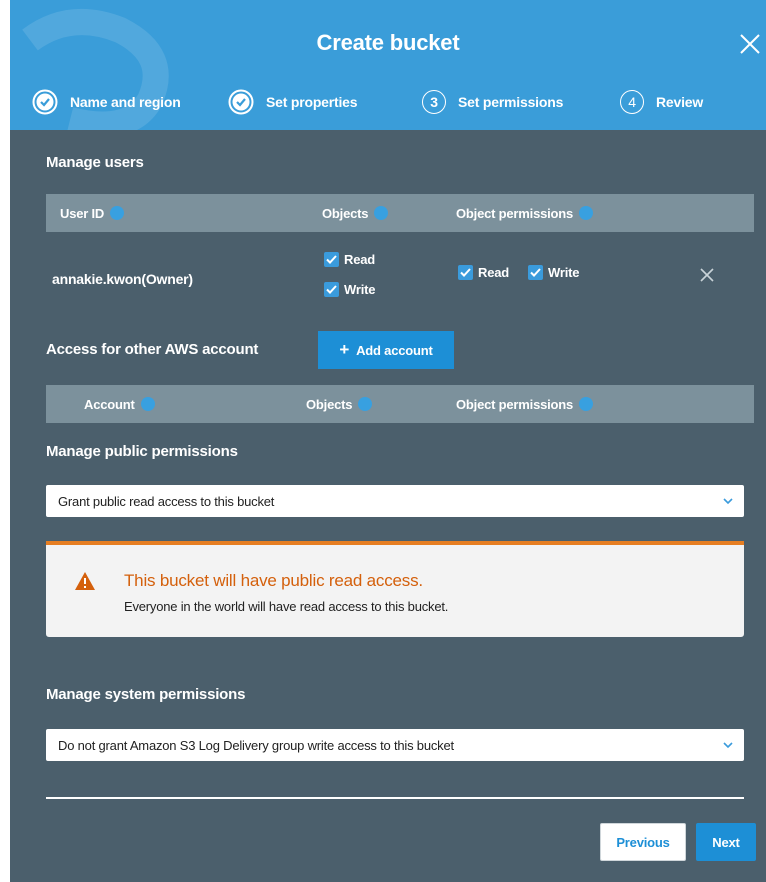  I want to click on account-header: Account, so click(119, 404).